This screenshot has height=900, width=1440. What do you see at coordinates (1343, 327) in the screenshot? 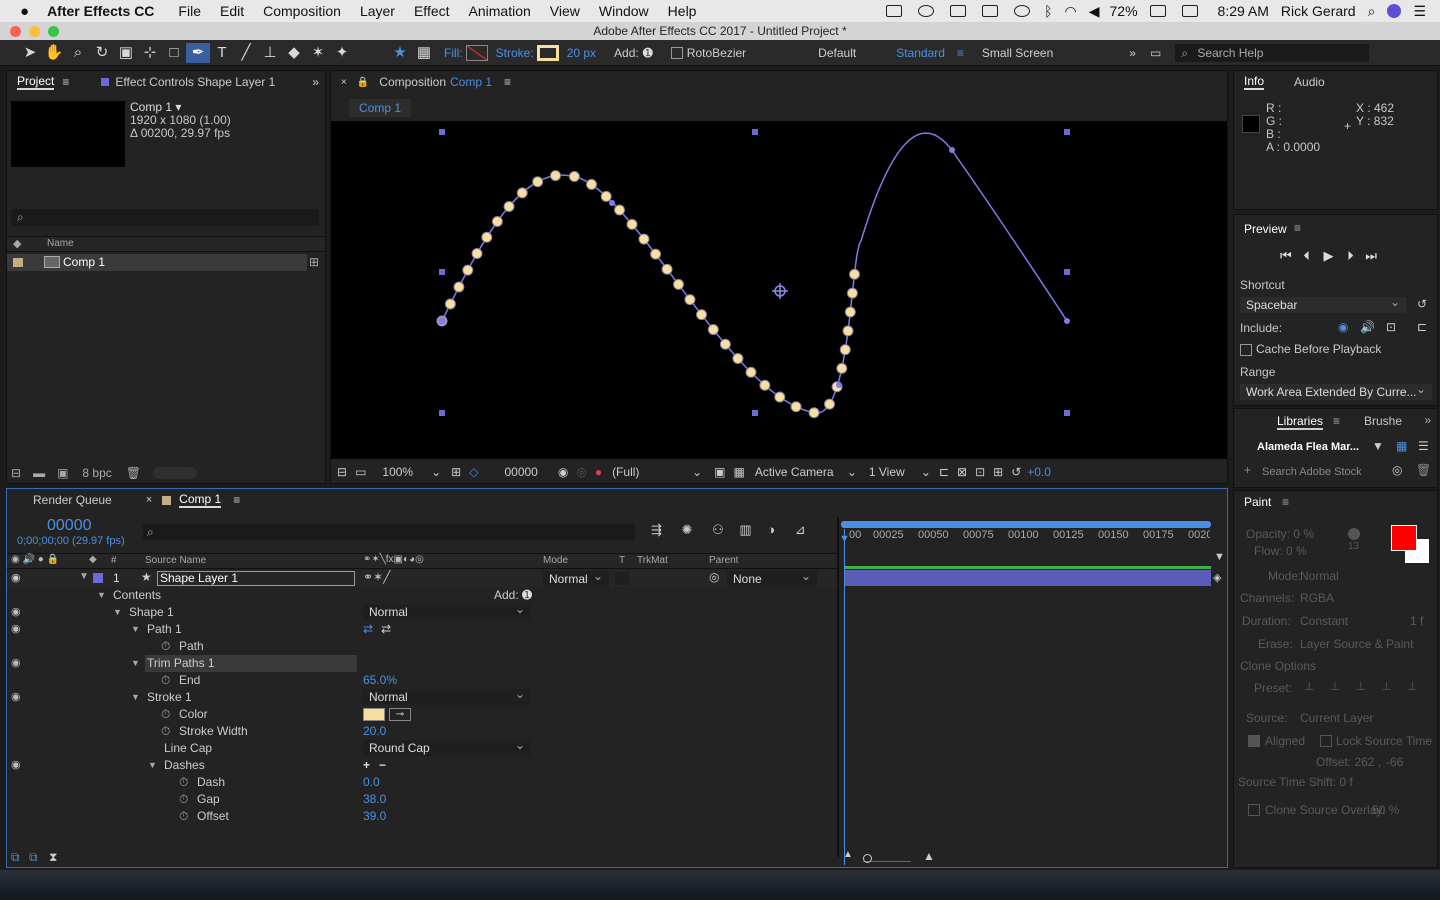
I see `include-video-icon: ◉` at bounding box center [1343, 327].